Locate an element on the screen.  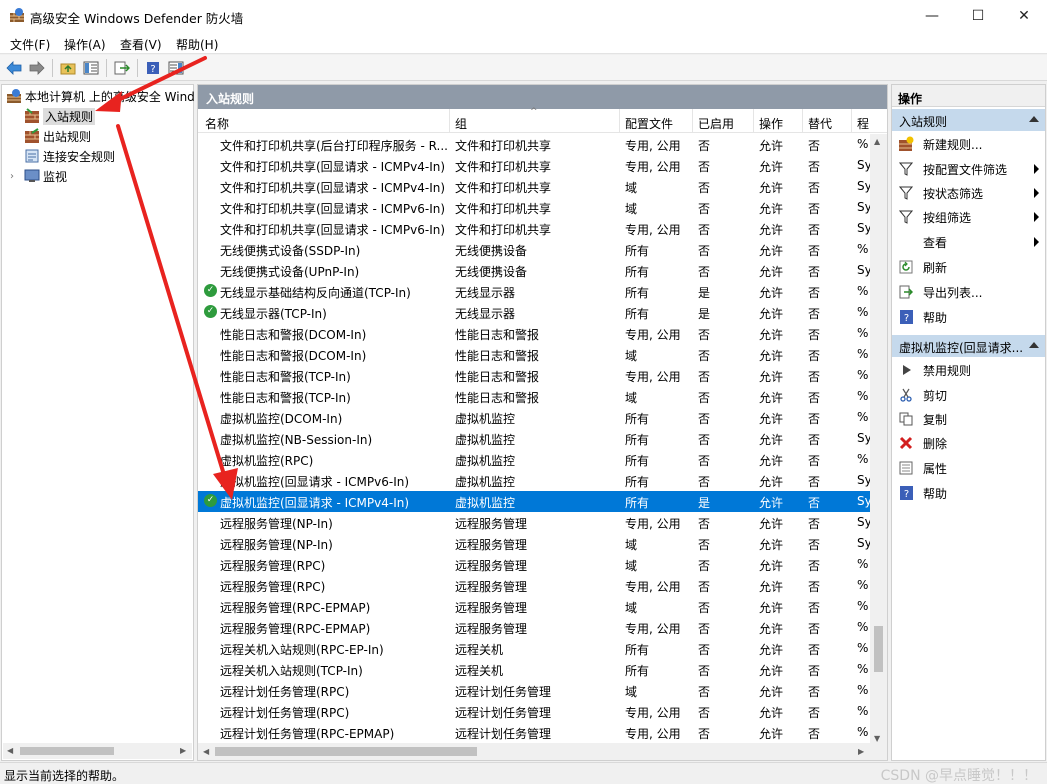
table-row: 无线便携式设备(SSDP-In) 无线便携设备 所有 否 允许 否% is located at coordinates (535, 249).